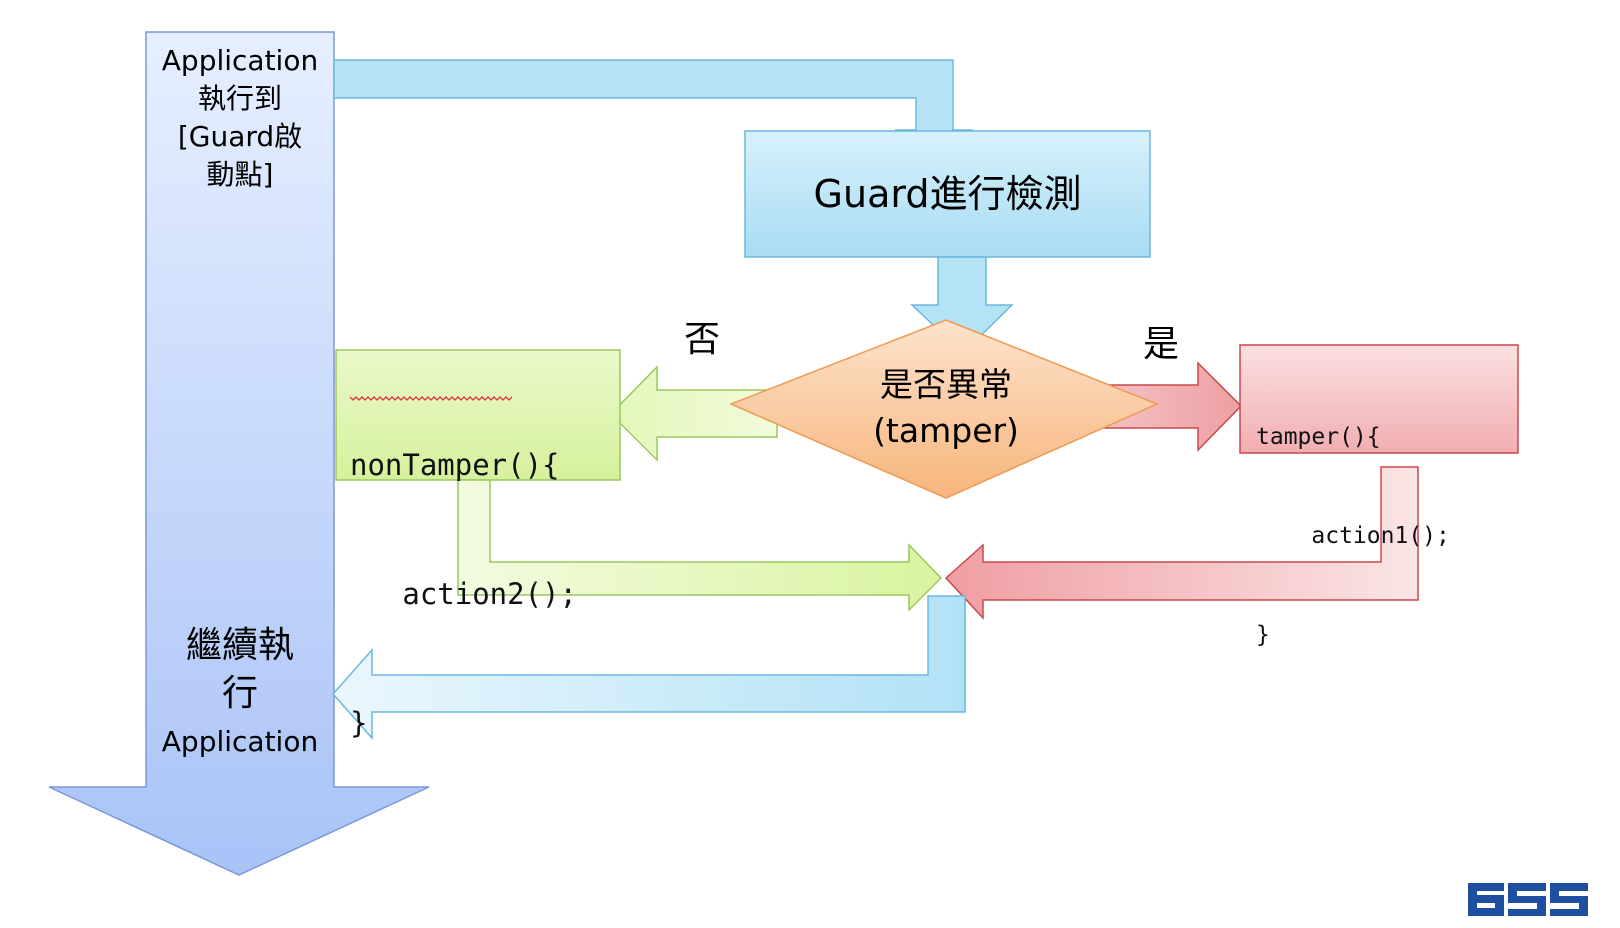 This screenshot has width=1620, height=928. What do you see at coordinates (946, 384) in the screenshot?
I see `decision-question: 是否異常` at bounding box center [946, 384].